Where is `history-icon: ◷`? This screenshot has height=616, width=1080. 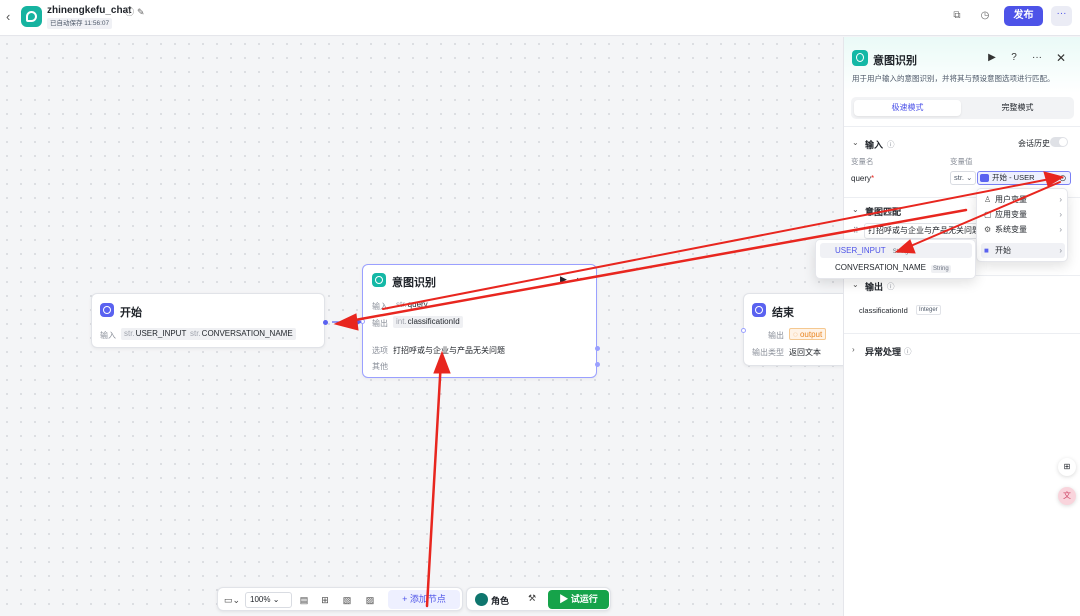 history-icon: ◷ is located at coordinates (985, 16).